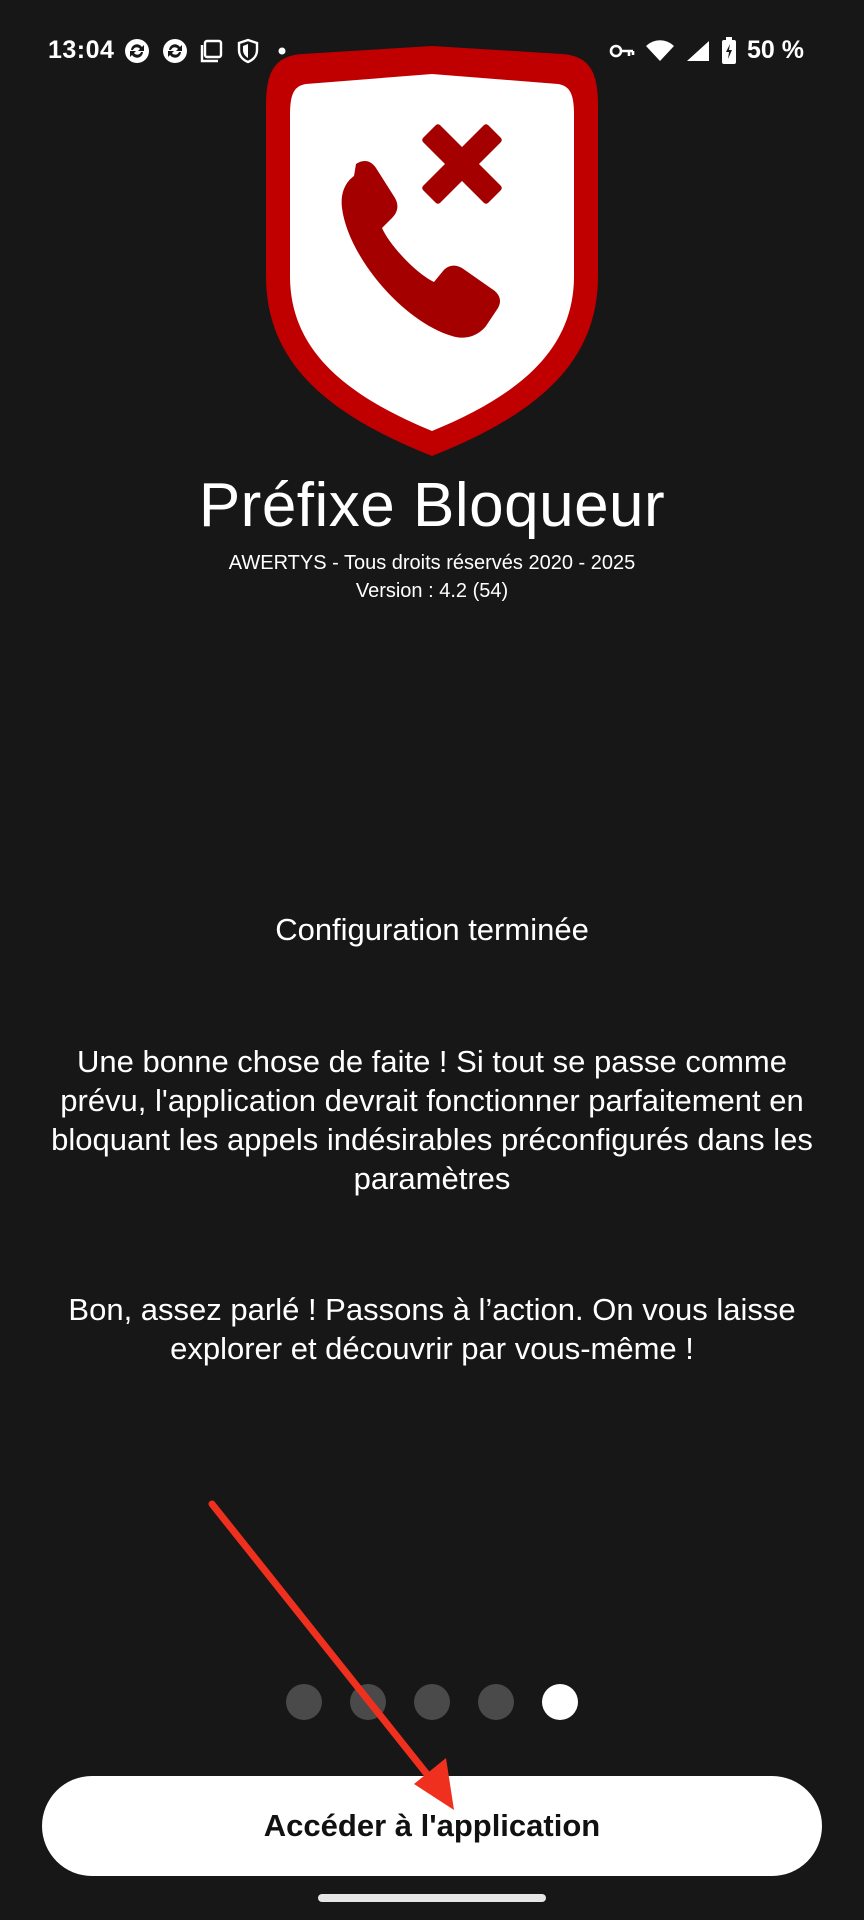 The image size is (864, 1920). I want to click on status-system-icons: 50 %, so click(706, 50).